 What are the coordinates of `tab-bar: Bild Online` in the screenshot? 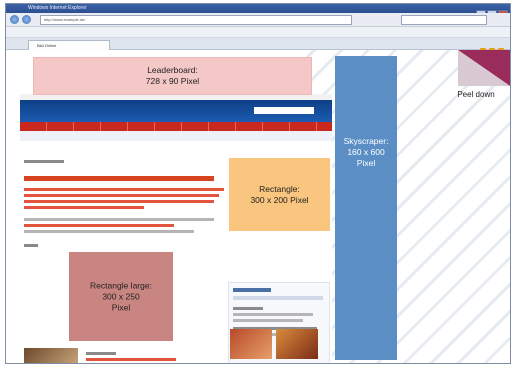 It's located at (258, 46).